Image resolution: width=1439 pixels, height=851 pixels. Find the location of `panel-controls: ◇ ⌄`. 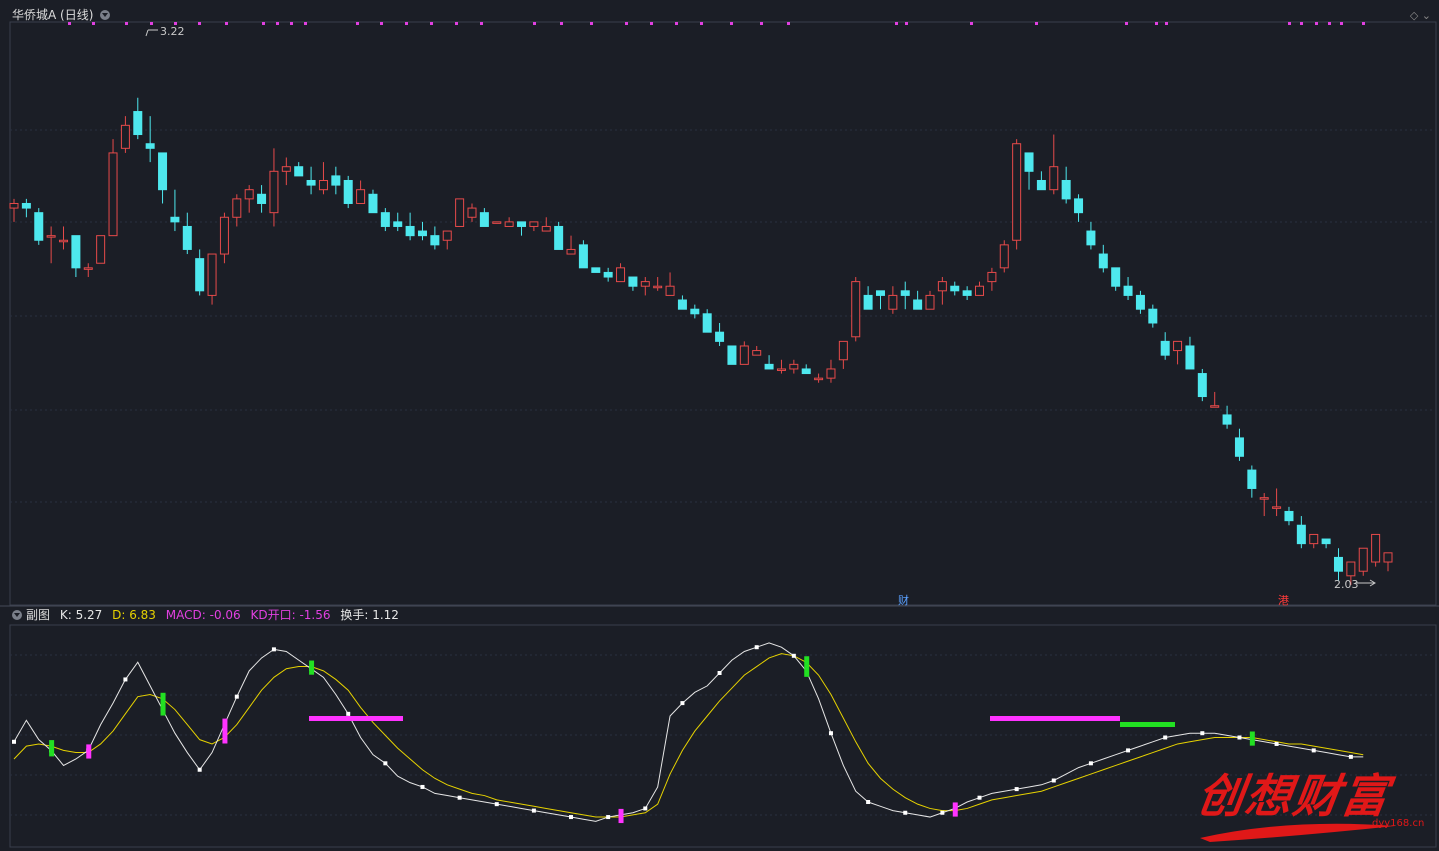

panel-controls: ◇ ⌄ is located at coordinates (1420, 15).